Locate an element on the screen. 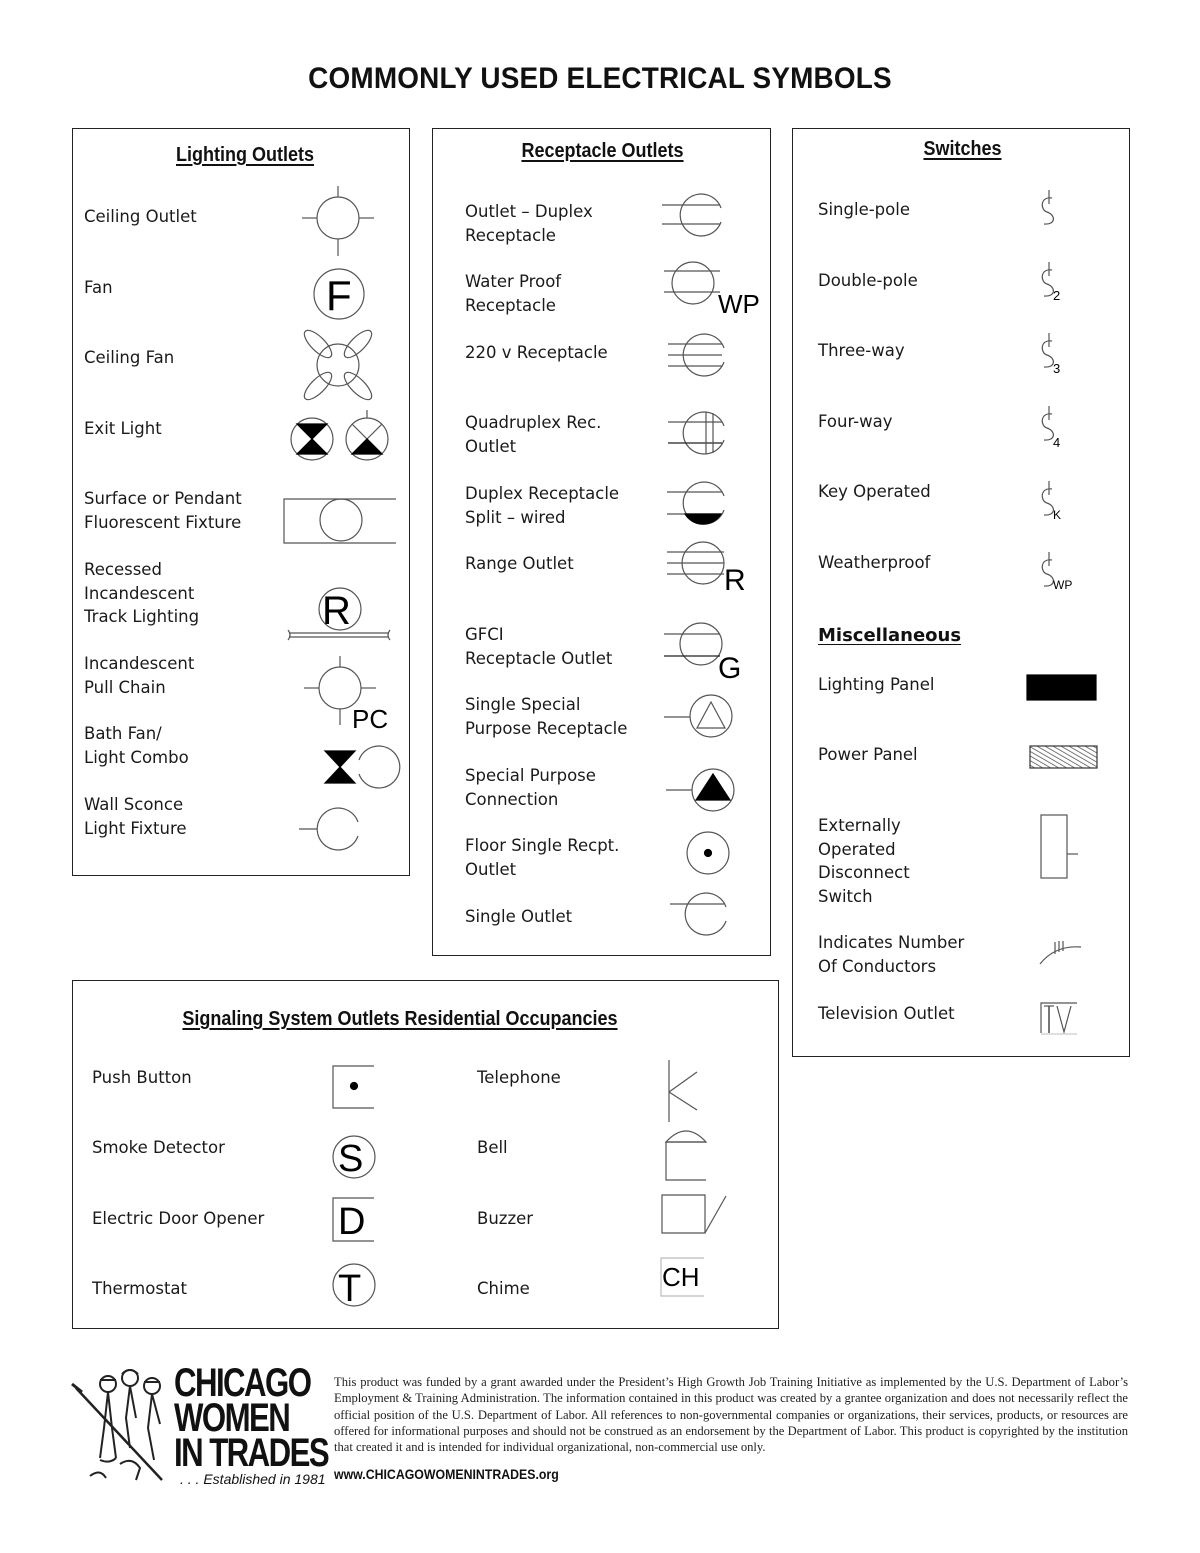 Image resolution: width=1200 pixels, height=1553 pixels. svg-text: T is located at coordinates (349, 1289).